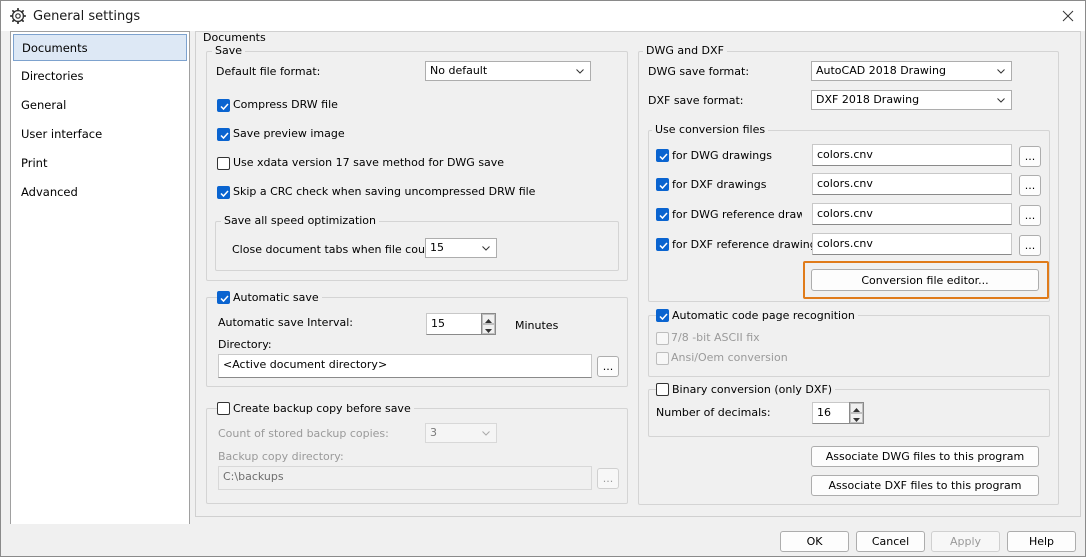 Image resolution: width=1086 pixels, height=557 pixels. Describe the element at coordinates (537, 325) in the screenshot. I see `interval-unit: Minutes` at that location.